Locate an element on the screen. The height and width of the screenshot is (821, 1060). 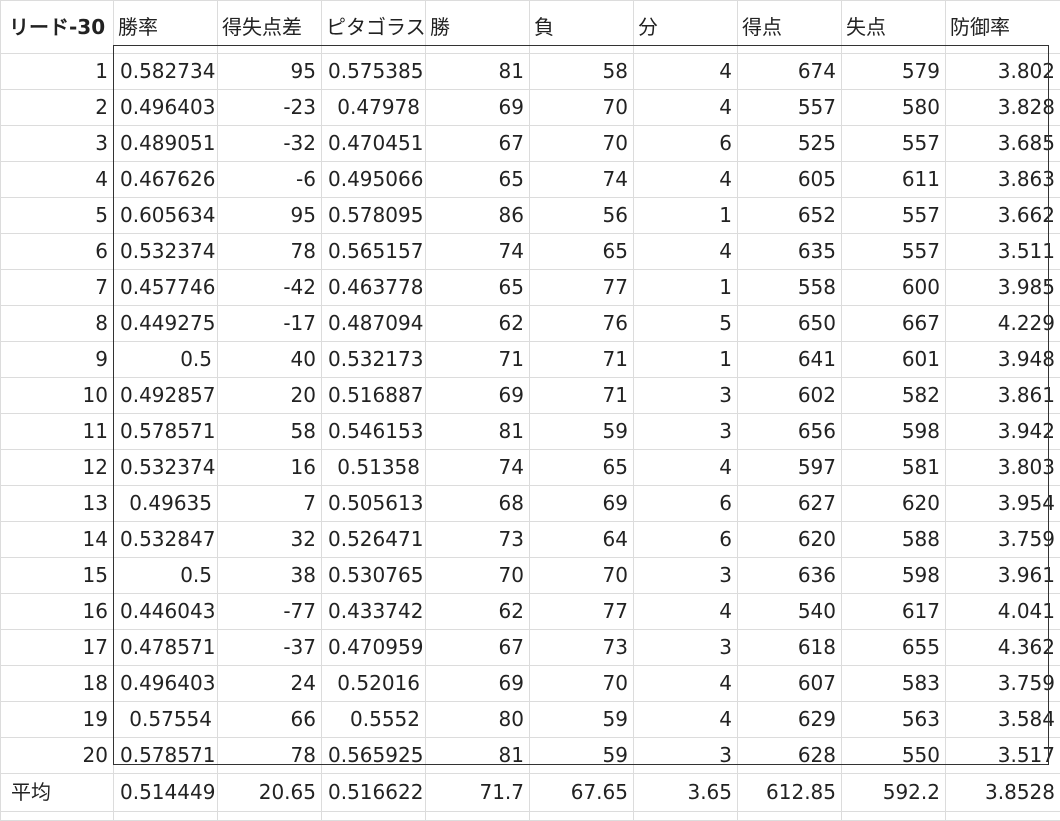
runs-allowed-cell: 581 is located at coordinates (894, 468).